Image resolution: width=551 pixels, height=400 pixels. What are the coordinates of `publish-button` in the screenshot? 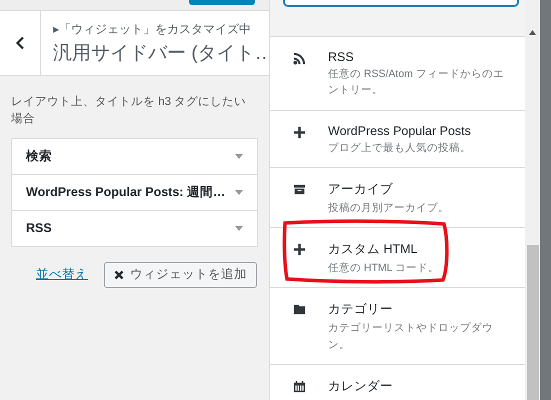 It's located at (222, 2).